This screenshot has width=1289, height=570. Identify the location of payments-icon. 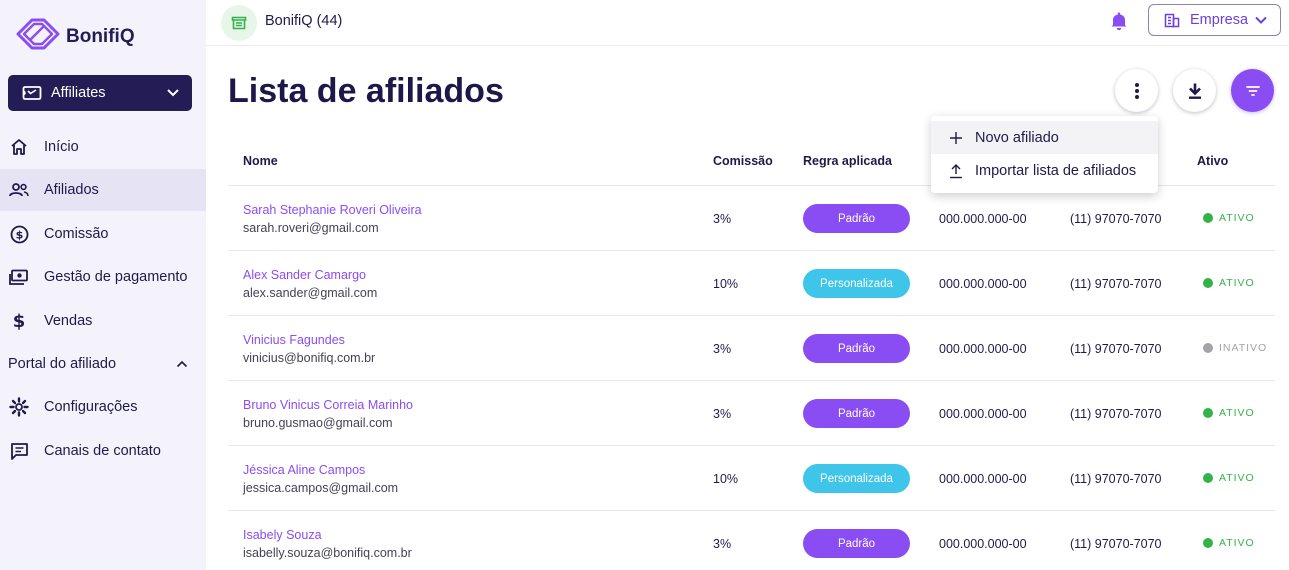
(19, 277).